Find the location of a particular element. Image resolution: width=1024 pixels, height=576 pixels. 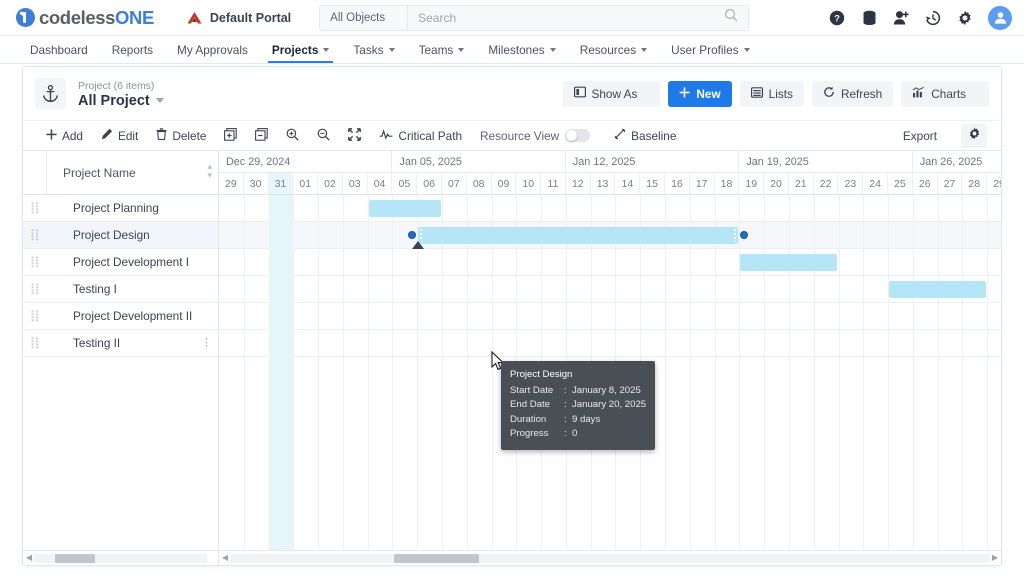

export-button: Export is located at coordinates (925, 136).